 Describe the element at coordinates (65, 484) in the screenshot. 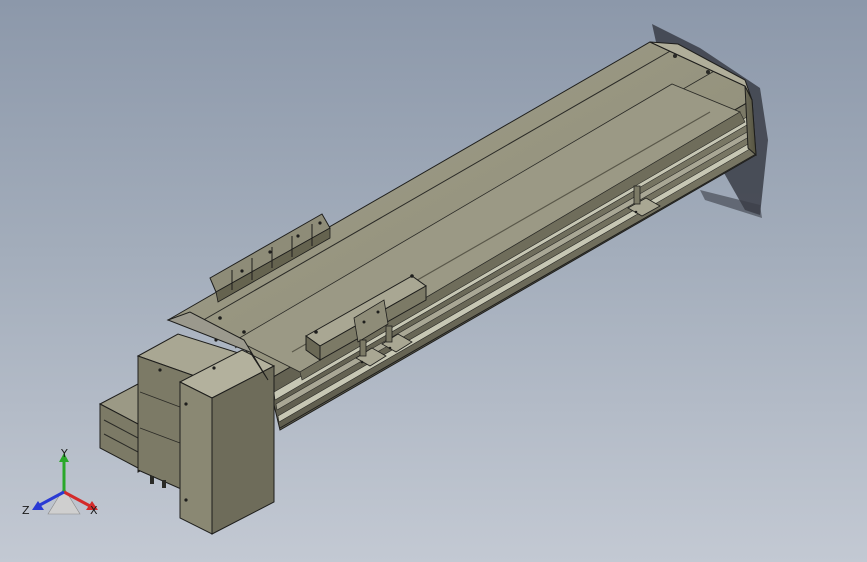

I see `triad-graphic` at that location.